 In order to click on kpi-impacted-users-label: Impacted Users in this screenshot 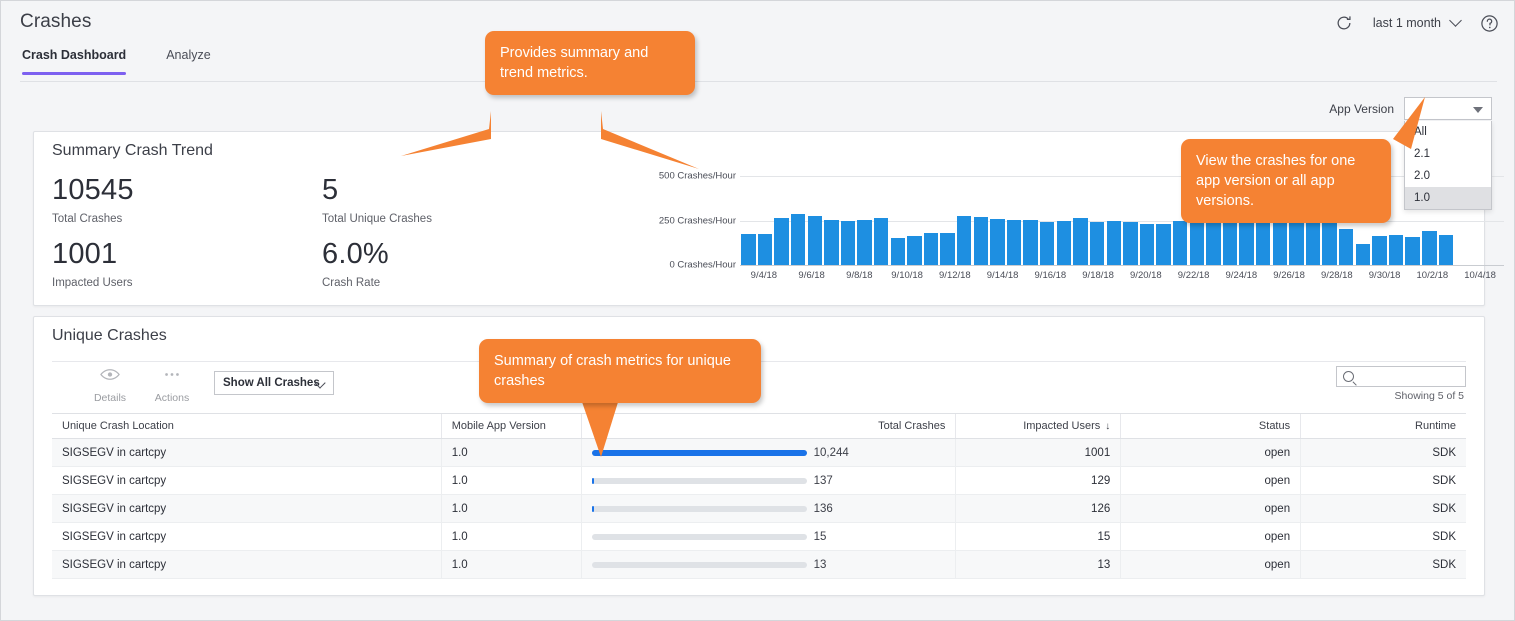, I will do `click(92, 283)`.